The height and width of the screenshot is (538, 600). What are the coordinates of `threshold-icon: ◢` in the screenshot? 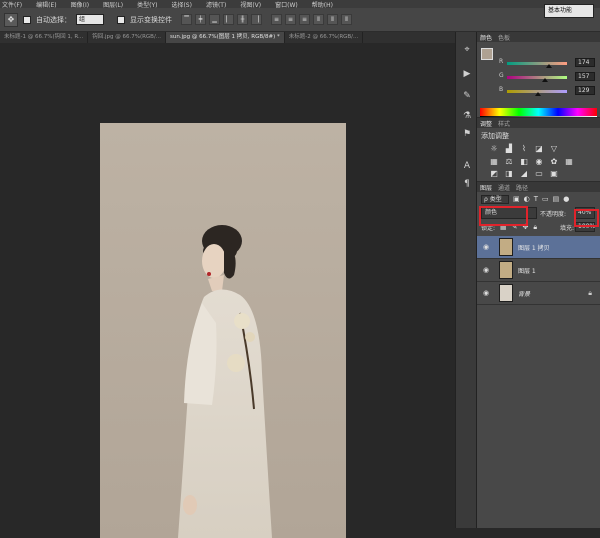 It's located at (524, 173).